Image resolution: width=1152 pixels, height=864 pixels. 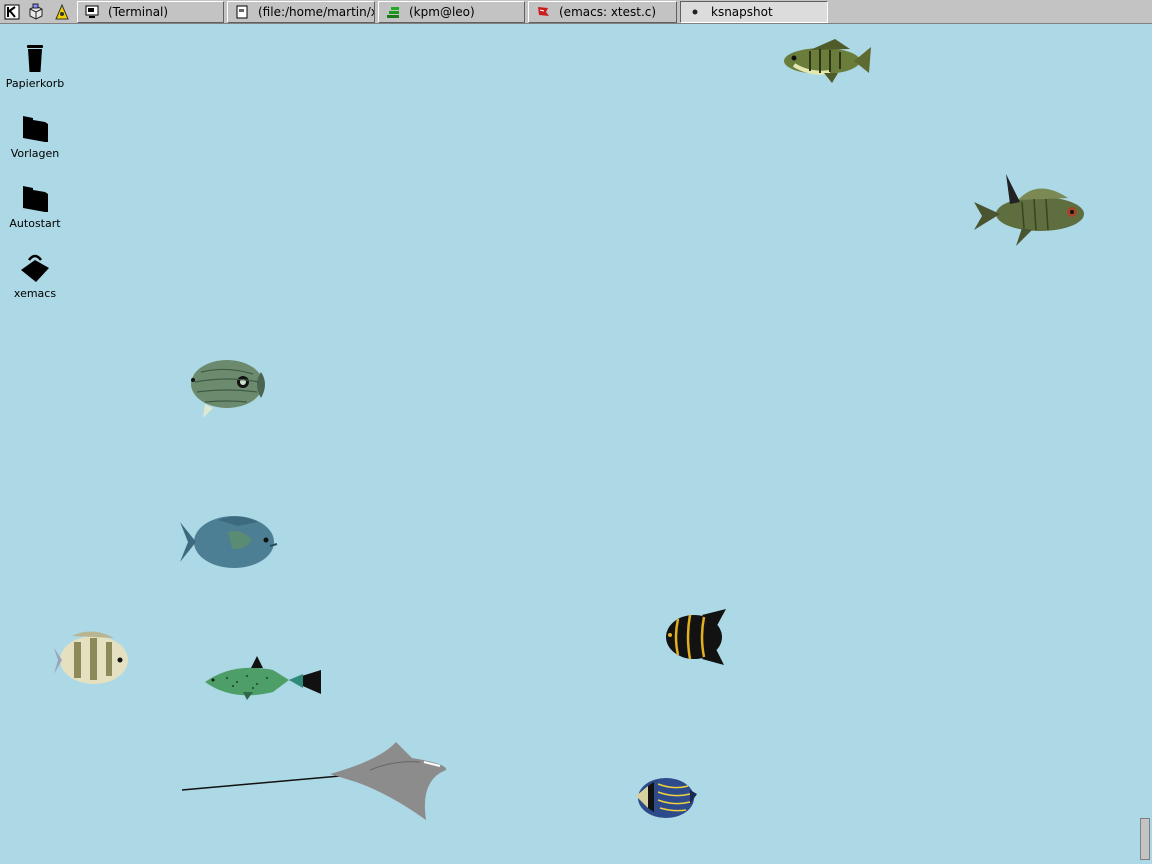 What do you see at coordinates (393, 12) in the screenshot?
I see `process-monitor-icon` at bounding box center [393, 12].